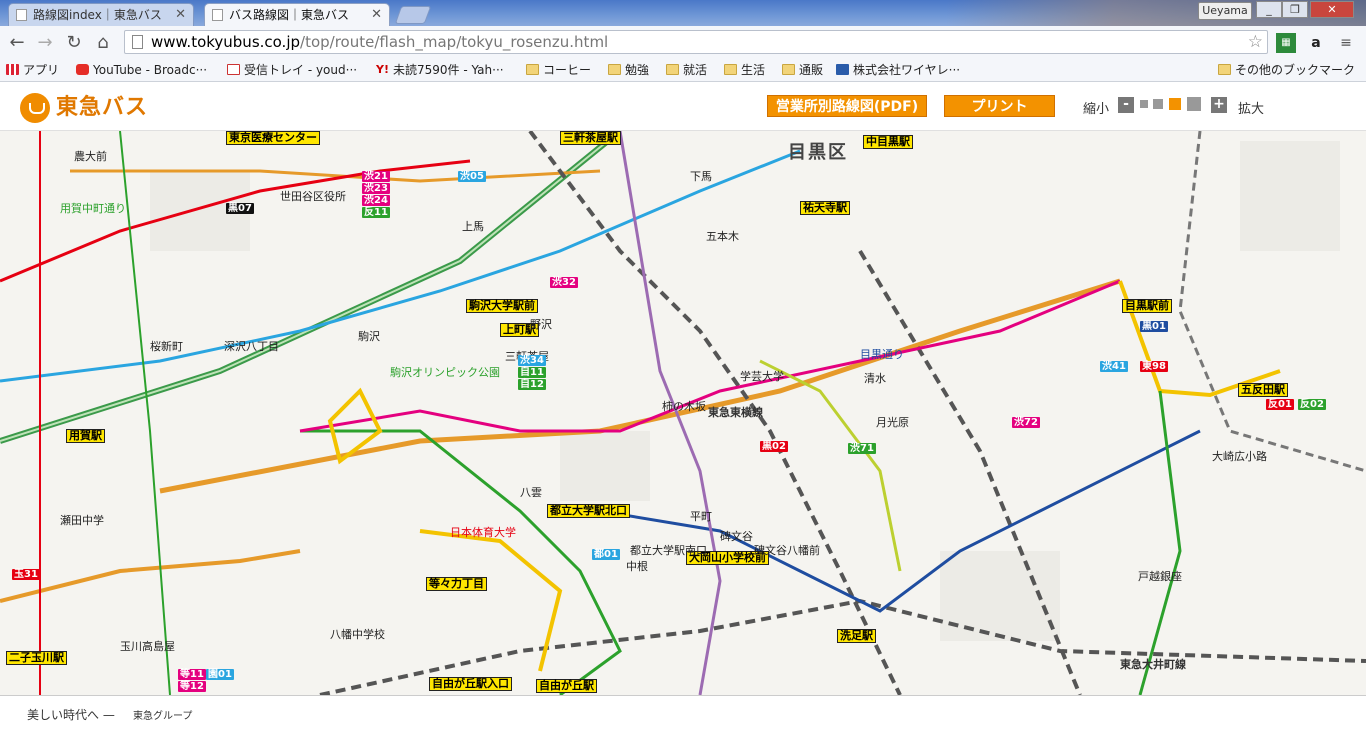 This screenshot has width=1366, height=729. I want to click on route-badge: 等11, so click(192, 674).